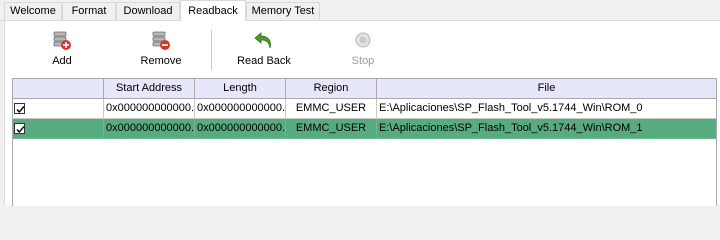 The image size is (720, 240). I want to click on column-header-length: Length, so click(240, 88).